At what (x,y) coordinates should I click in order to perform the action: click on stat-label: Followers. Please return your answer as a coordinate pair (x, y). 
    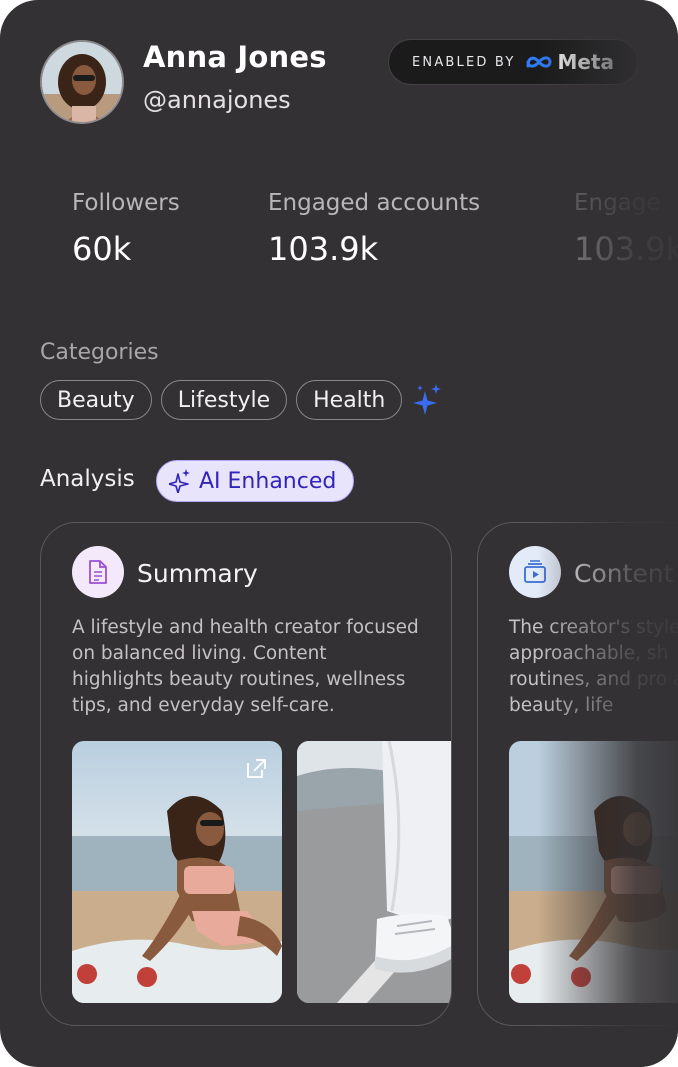
    Looking at the image, I should click on (126, 203).